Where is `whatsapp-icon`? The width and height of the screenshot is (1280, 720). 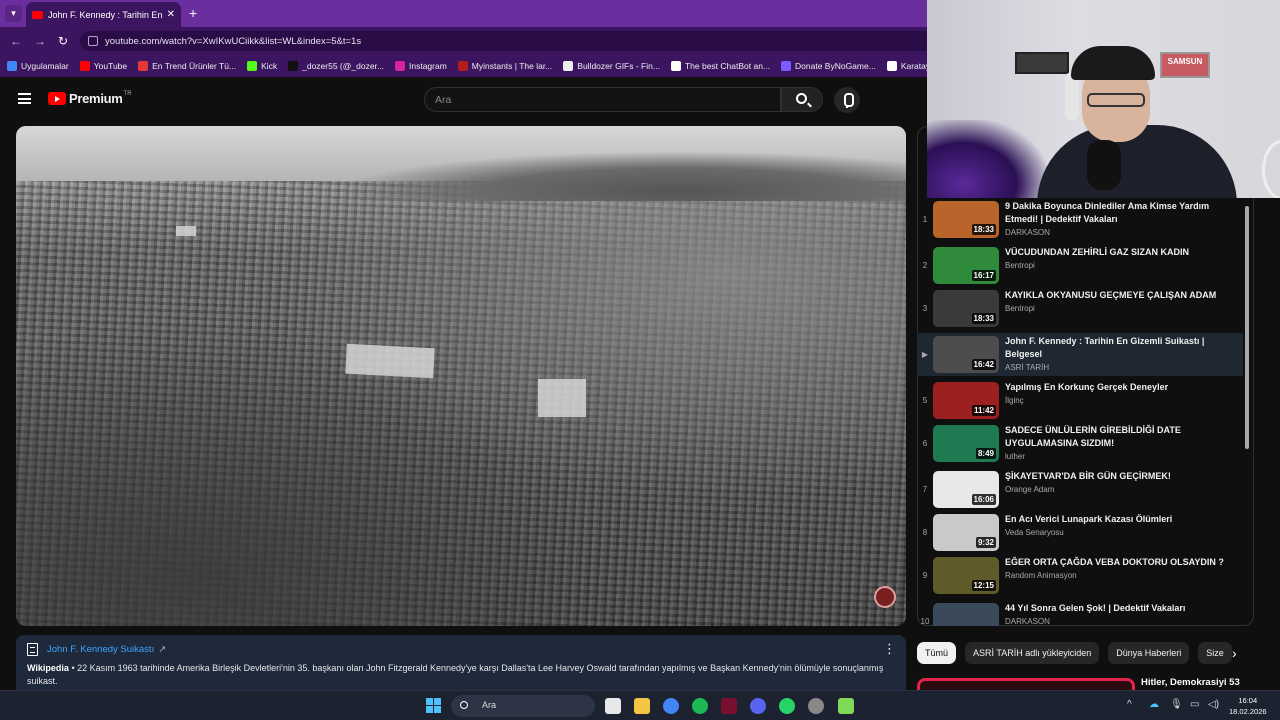
whatsapp-icon is located at coordinates (787, 706).